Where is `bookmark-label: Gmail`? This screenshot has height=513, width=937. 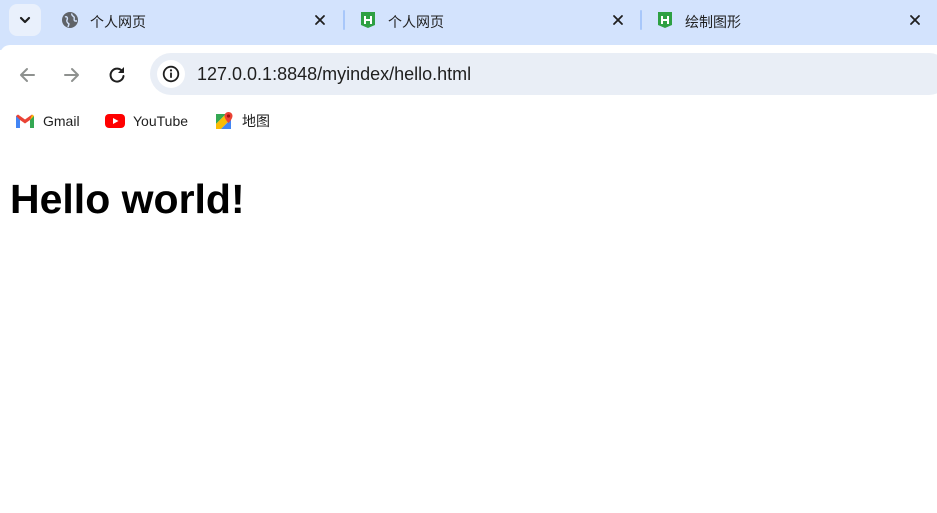
bookmark-label: Gmail is located at coordinates (61, 121).